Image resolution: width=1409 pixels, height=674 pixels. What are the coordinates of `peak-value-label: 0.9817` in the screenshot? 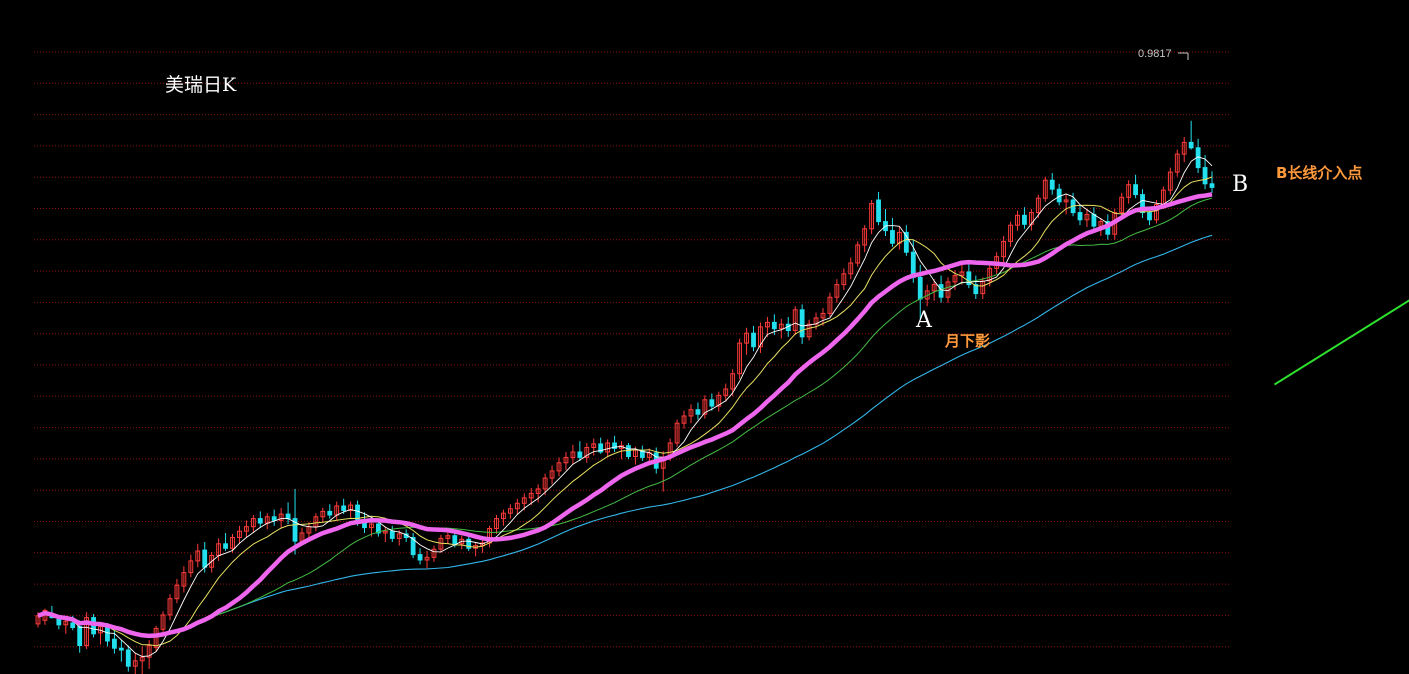 It's located at (1155, 54).